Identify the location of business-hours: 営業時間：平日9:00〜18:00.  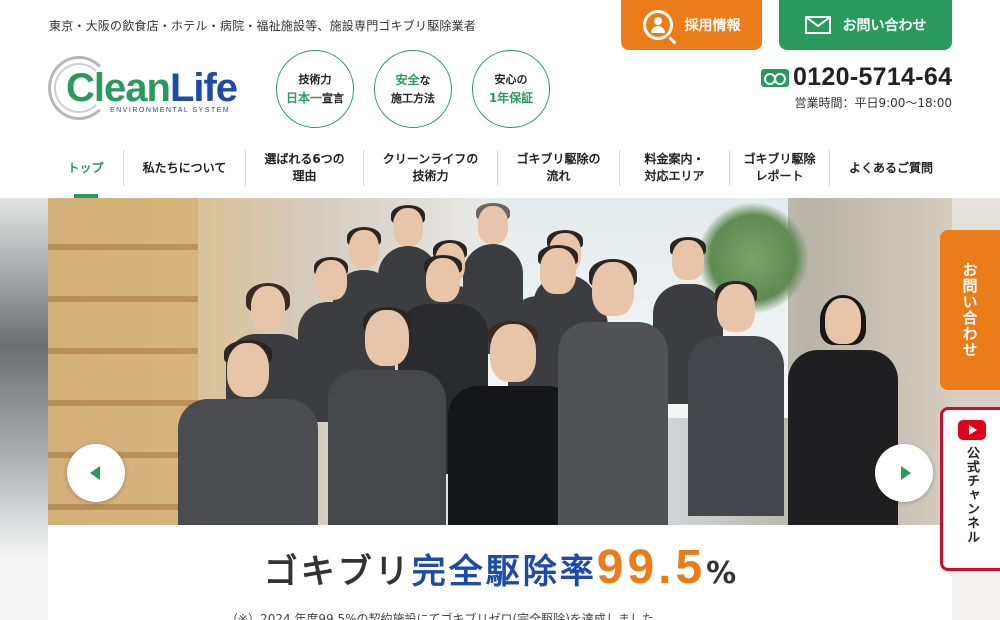
(873, 103).